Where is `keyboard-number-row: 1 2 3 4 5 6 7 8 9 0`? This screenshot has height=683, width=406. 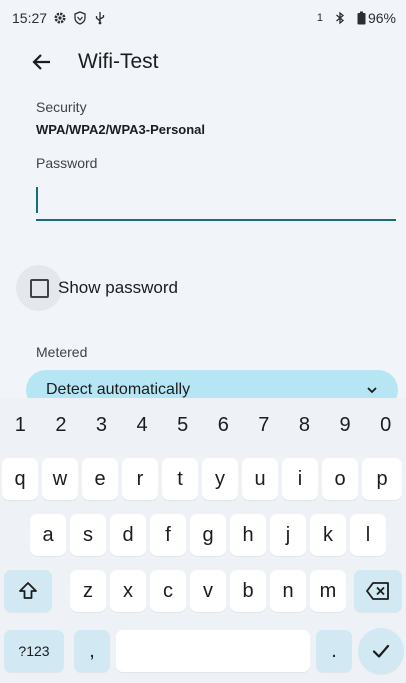 keyboard-number-row: 1 2 3 4 5 6 7 8 9 0 is located at coordinates (203, 425).